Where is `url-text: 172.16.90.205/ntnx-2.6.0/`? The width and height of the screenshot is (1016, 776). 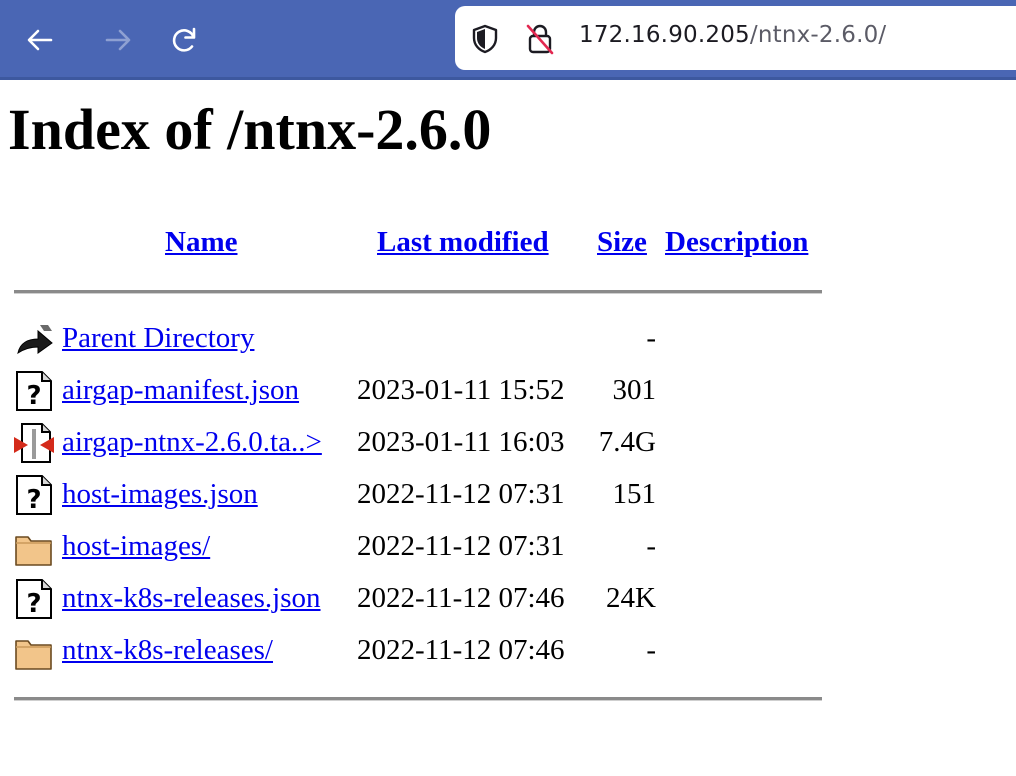
url-text: 172.16.90.205/ntnx-2.6.0/ is located at coordinates (732, 35).